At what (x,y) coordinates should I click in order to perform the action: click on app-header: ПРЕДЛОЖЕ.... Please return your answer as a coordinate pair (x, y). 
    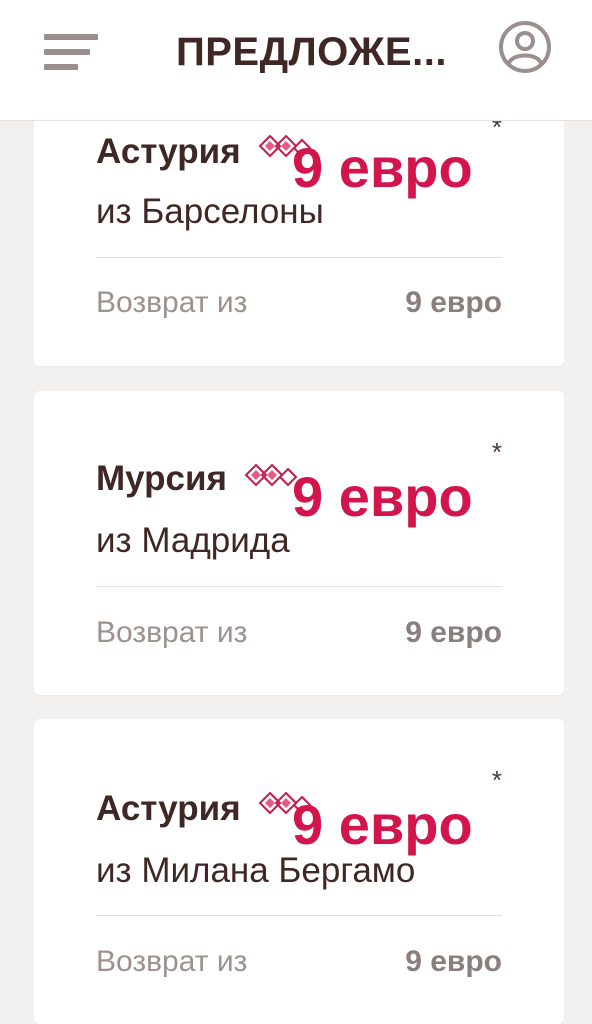
    Looking at the image, I should click on (296, 60).